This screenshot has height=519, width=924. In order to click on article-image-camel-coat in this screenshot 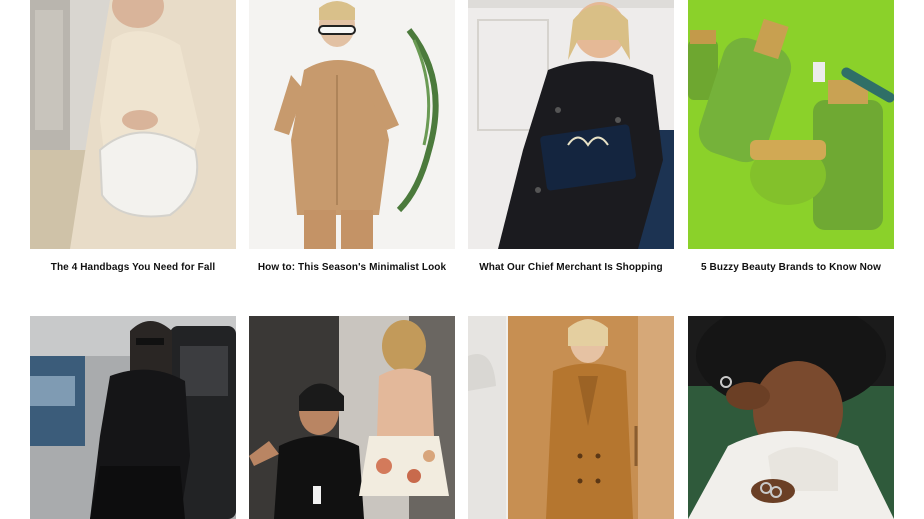, I will do `click(571, 417)`.